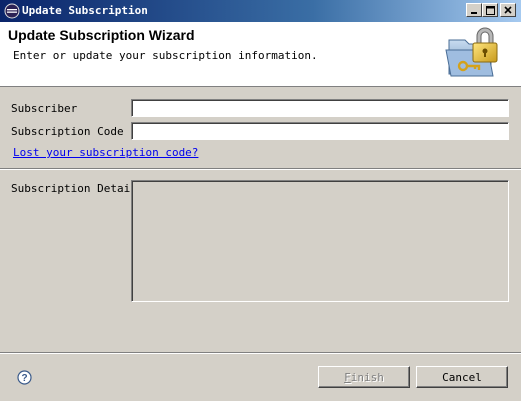 This screenshot has width=521, height=401. I want to click on maximize-button, so click(490, 10).